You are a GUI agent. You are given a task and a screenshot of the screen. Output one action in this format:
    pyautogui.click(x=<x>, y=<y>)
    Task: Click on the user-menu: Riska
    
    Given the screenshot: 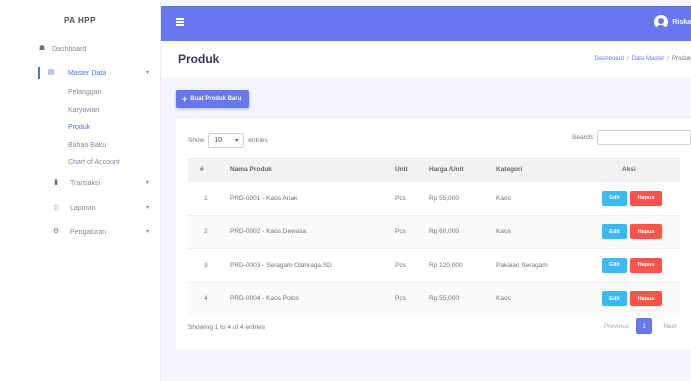 What is the action you would take?
    pyautogui.click(x=672, y=22)
    